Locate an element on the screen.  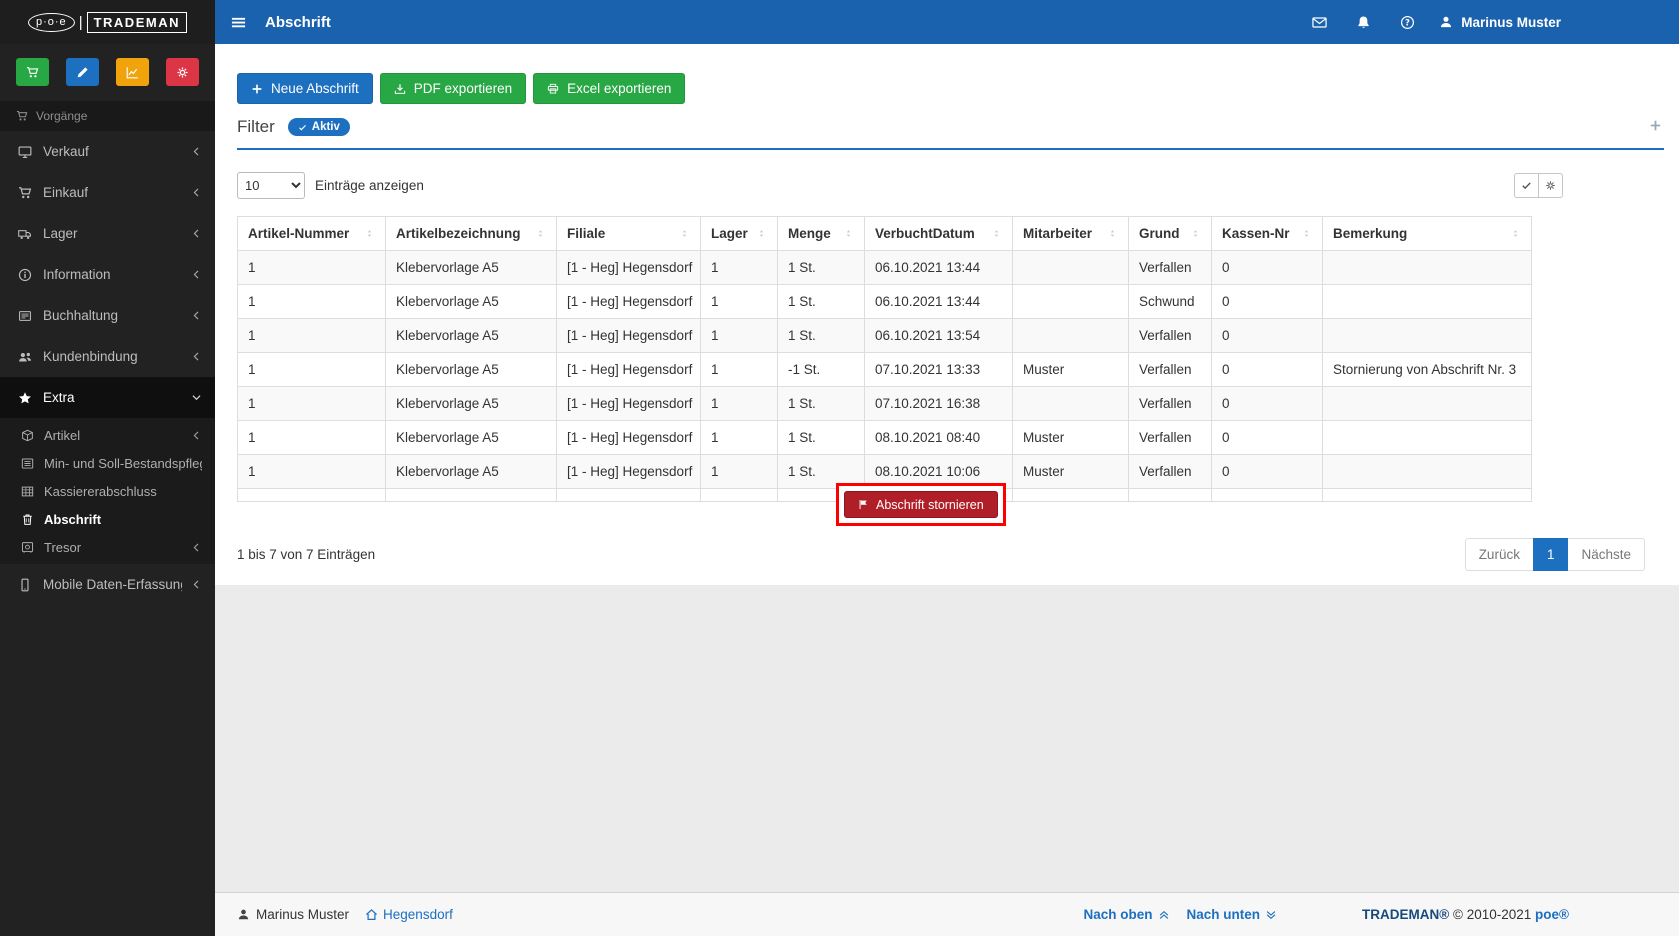
plus-icon is located at coordinates (1655, 125).